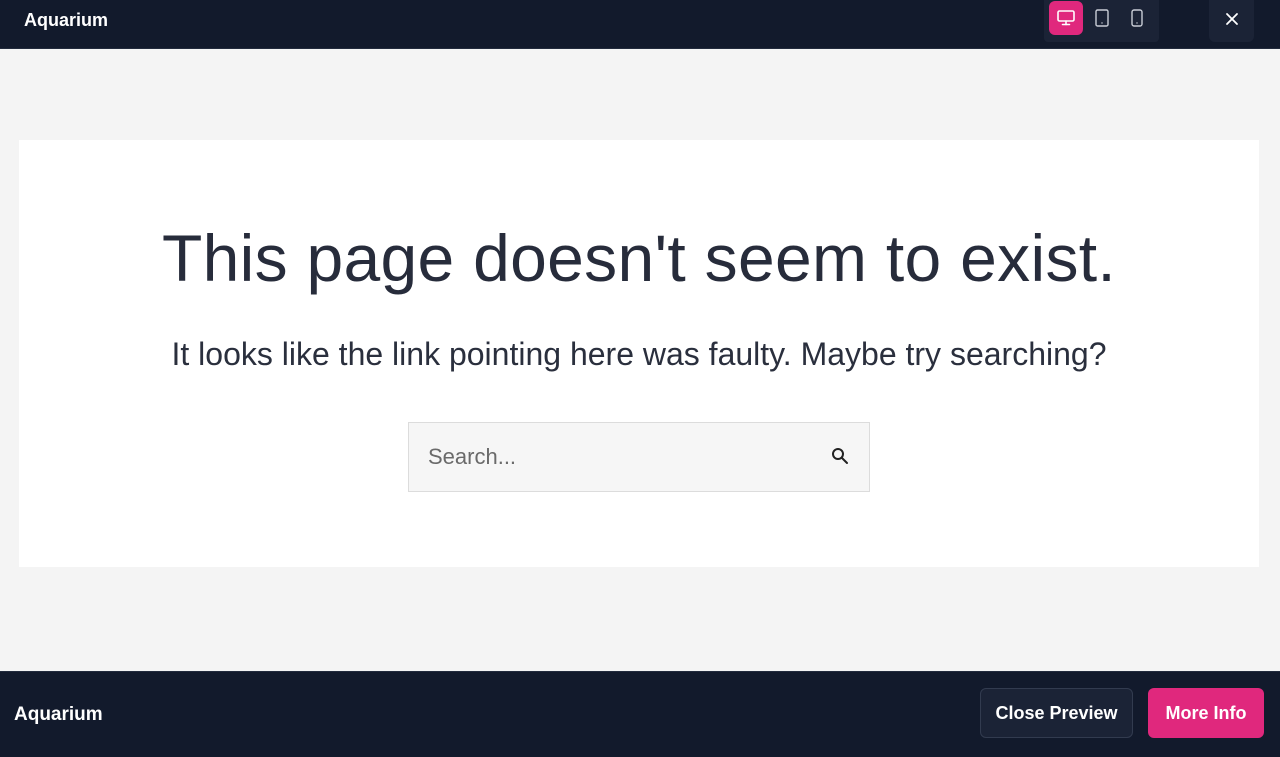  I want to click on device-switcher, so click(1101, 21).